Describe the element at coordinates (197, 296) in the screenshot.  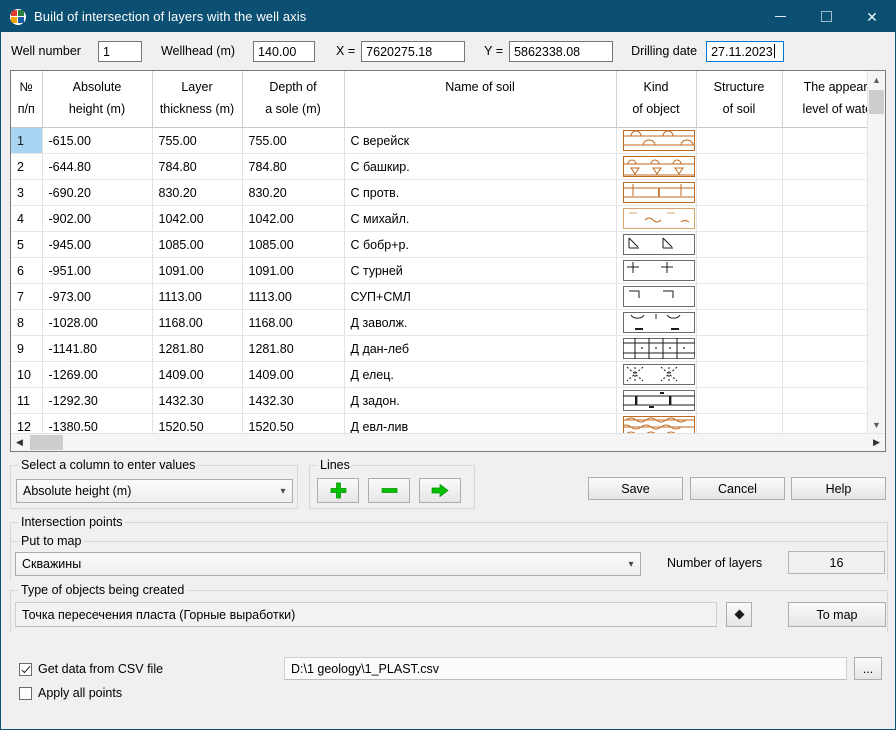
I see `cell-layer-thickness: 1113.00` at that location.